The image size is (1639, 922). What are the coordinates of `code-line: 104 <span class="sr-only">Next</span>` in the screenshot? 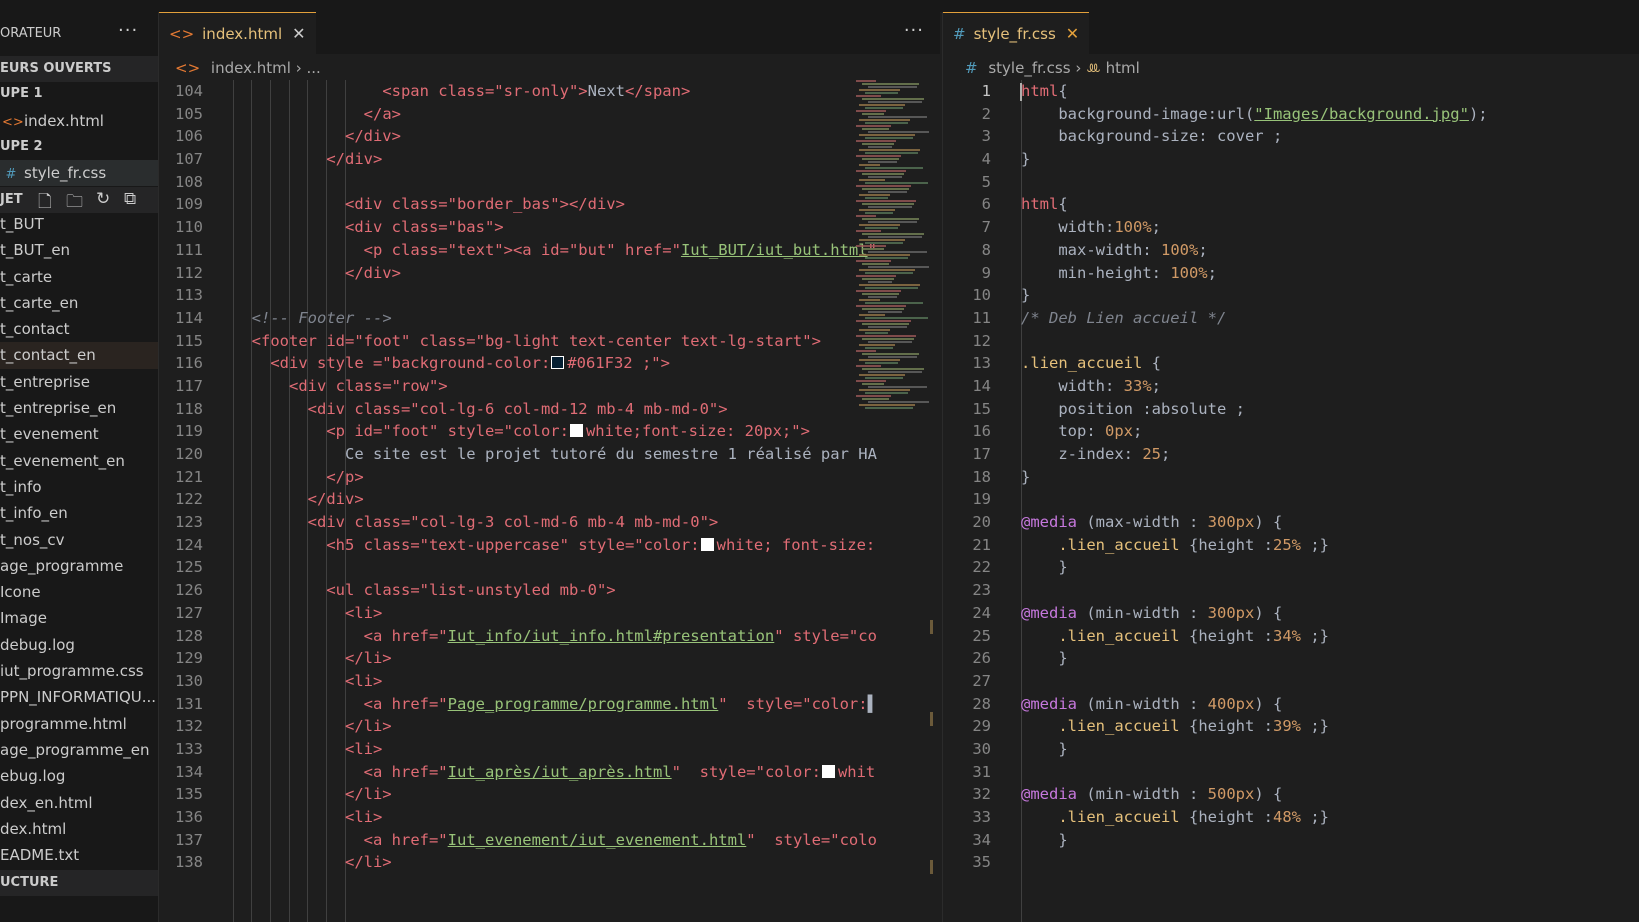 It's located at (549, 91).